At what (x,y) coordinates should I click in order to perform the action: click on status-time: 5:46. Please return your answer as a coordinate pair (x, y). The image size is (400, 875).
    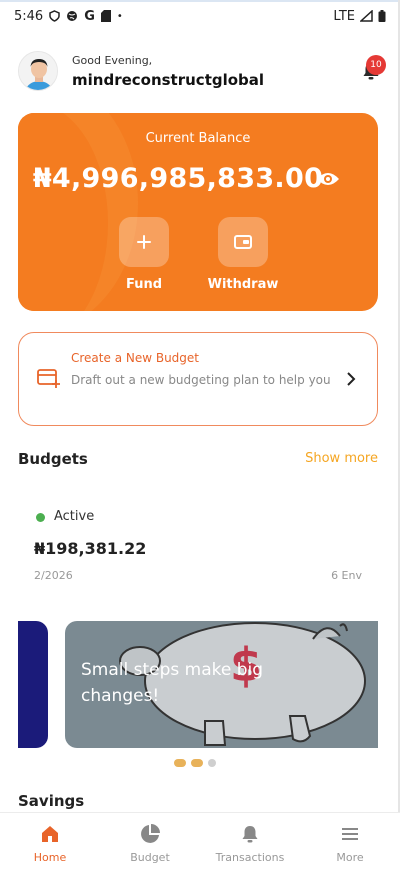
    Looking at the image, I should click on (29, 16).